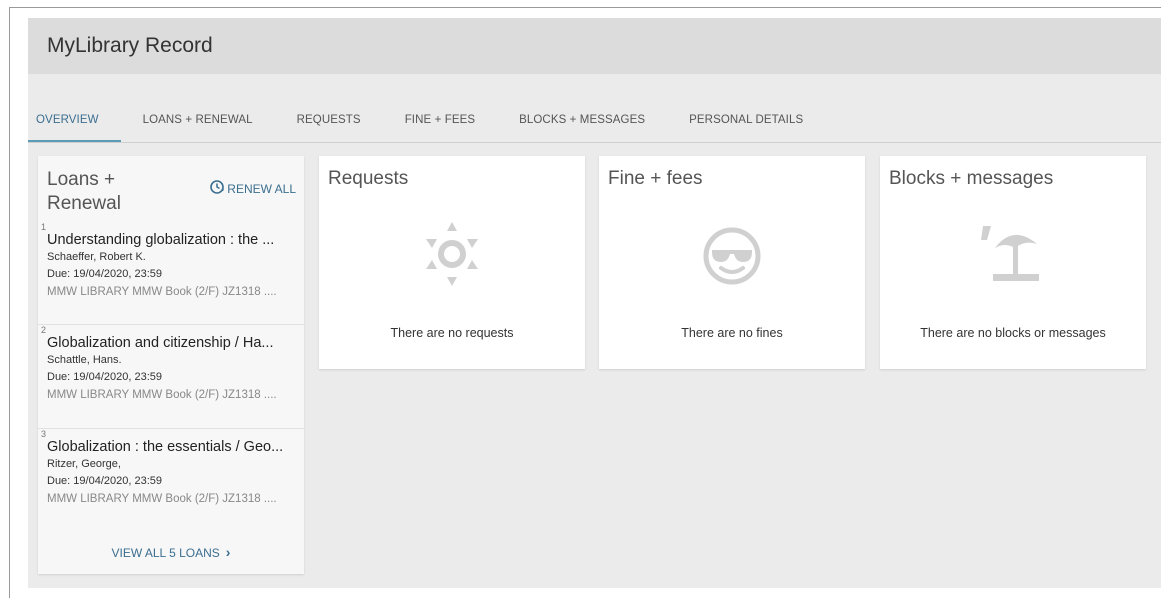 This screenshot has height=598, width=1167. Describe the element at coordinates (261, 188) in the screenshot. I see `renew-all-label: RENEW ALL` at that location.